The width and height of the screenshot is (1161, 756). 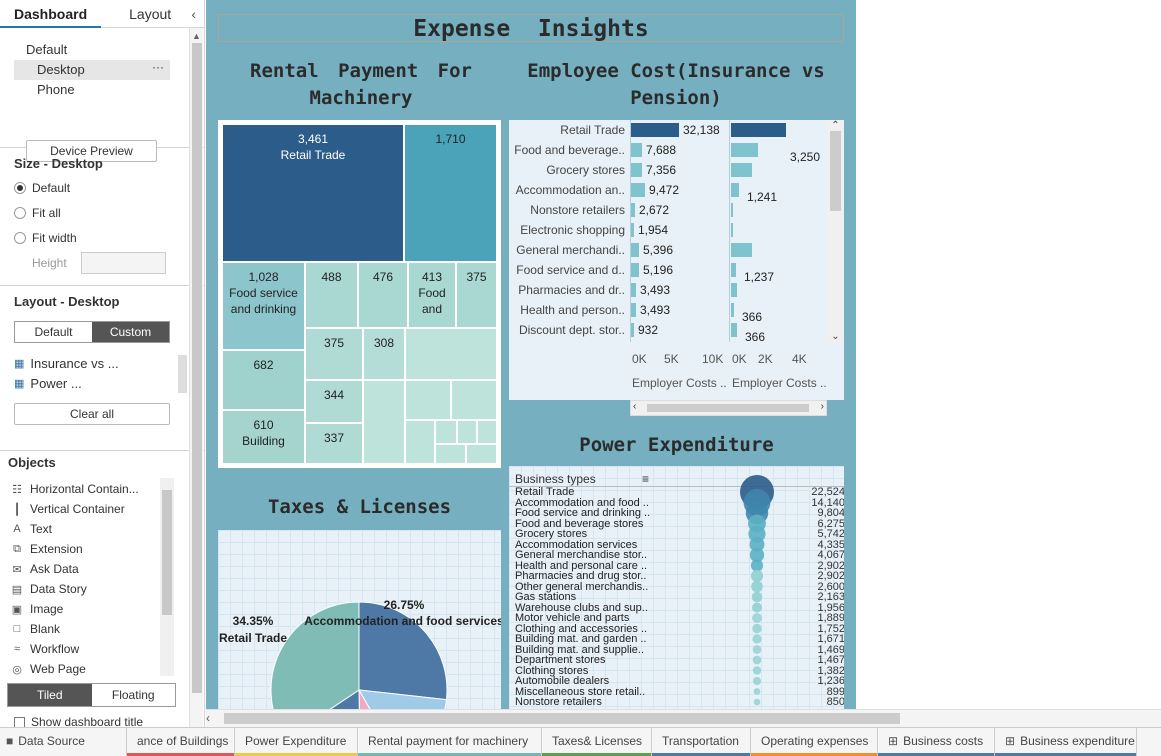 What do you see at coordinates (334, 401) in the screenshot?
I see `treemap-cell: 344` at bounding box center [334, 401].